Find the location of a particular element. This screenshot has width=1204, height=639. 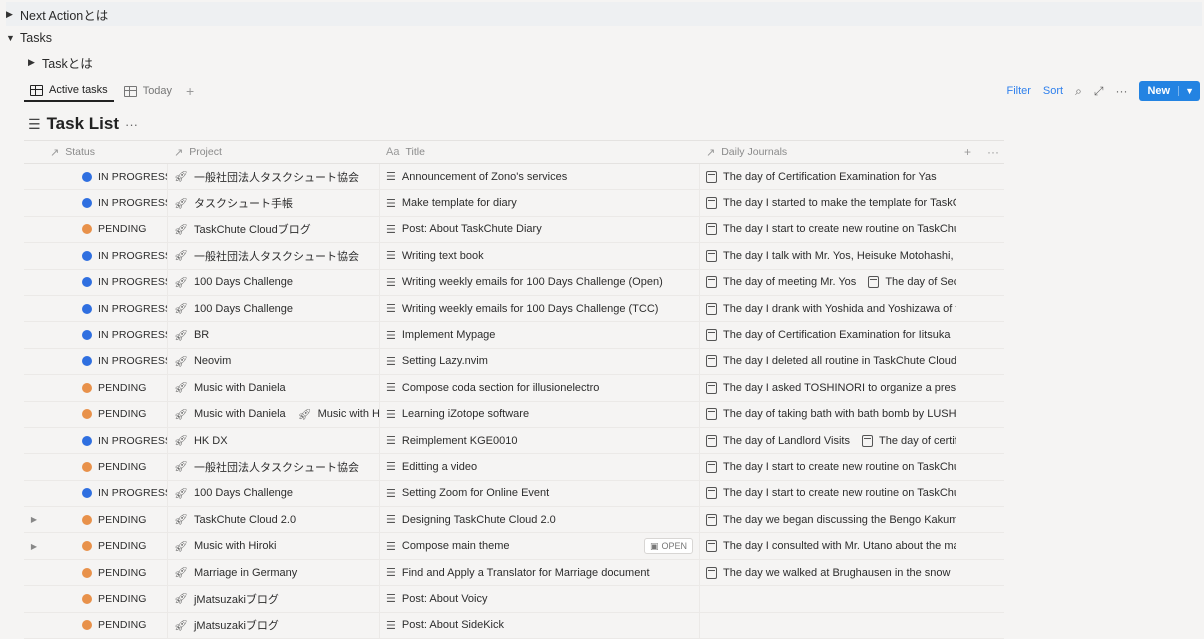

more-options-icon: ··· is located at coordinates (993, 152).